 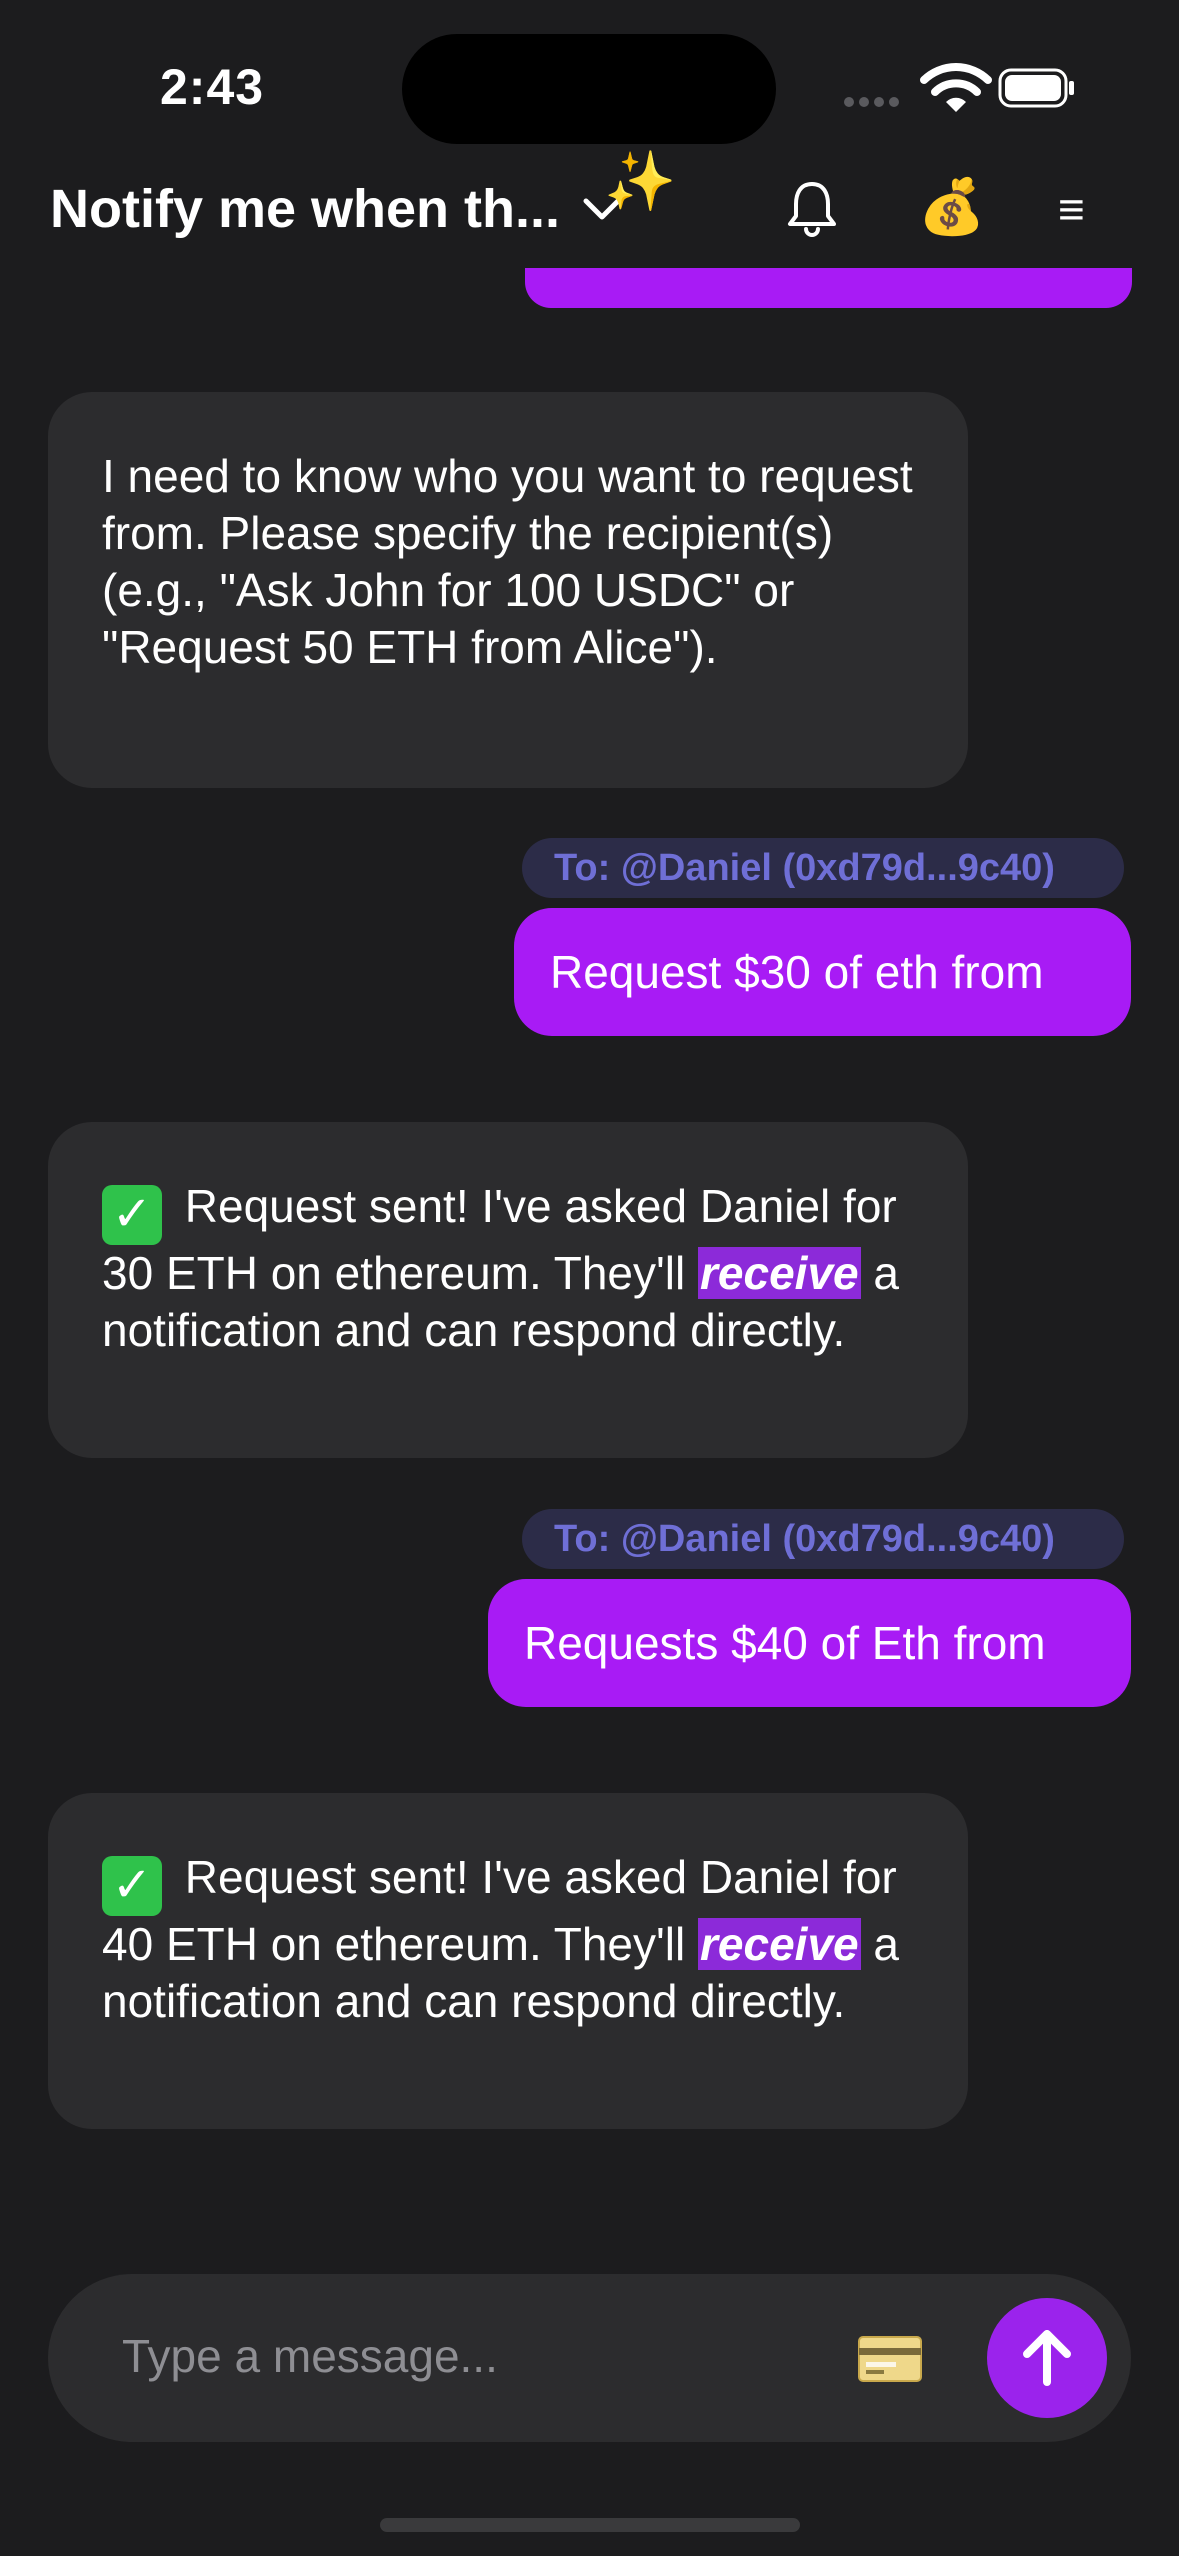 I want to click on user-message: Request $30 of eth from, so click(x=822, y=972).